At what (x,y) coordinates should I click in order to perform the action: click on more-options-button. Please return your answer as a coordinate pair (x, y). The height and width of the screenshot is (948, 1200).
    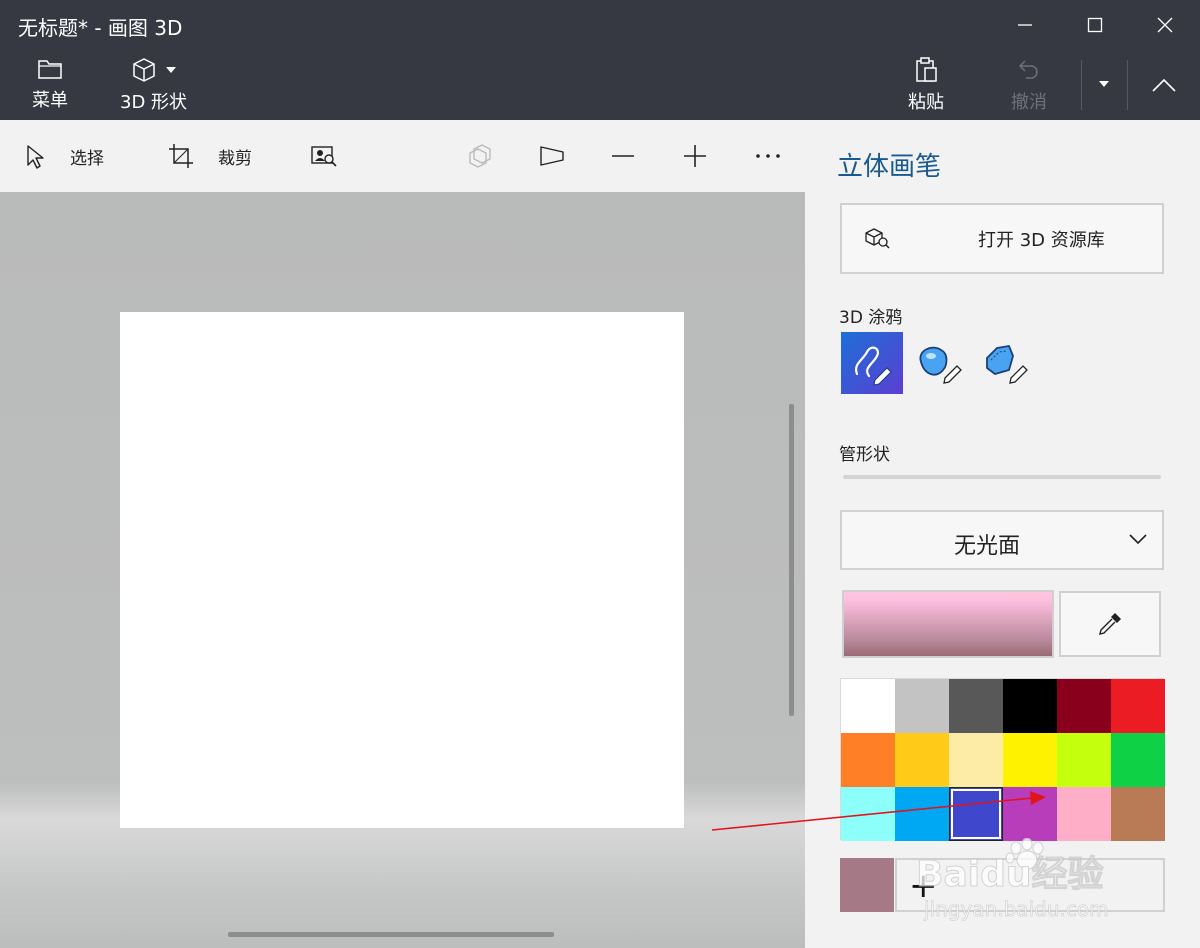
    Looking at the image, I should click on (768, 156).